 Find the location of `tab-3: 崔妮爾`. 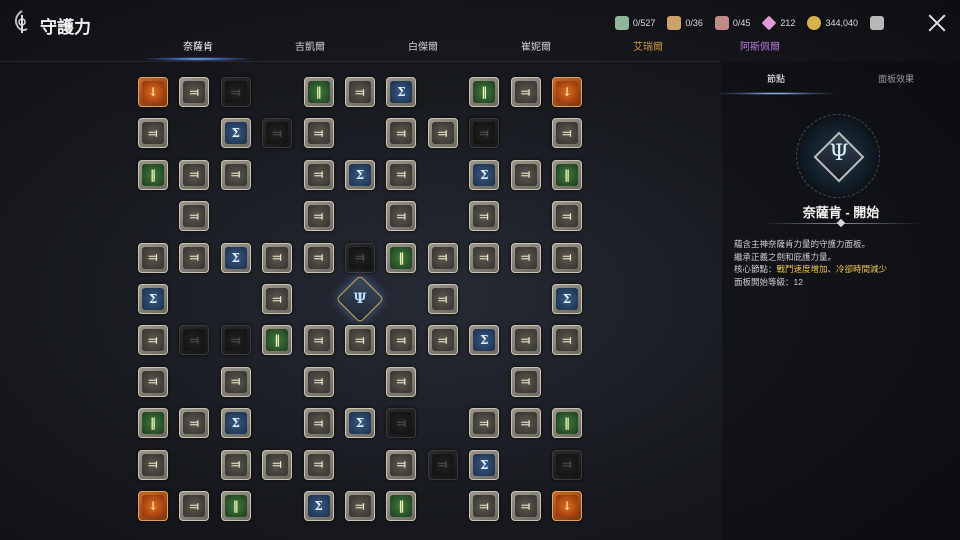

tab-3: 崔妮爾 is located at coordinates (536, 45).